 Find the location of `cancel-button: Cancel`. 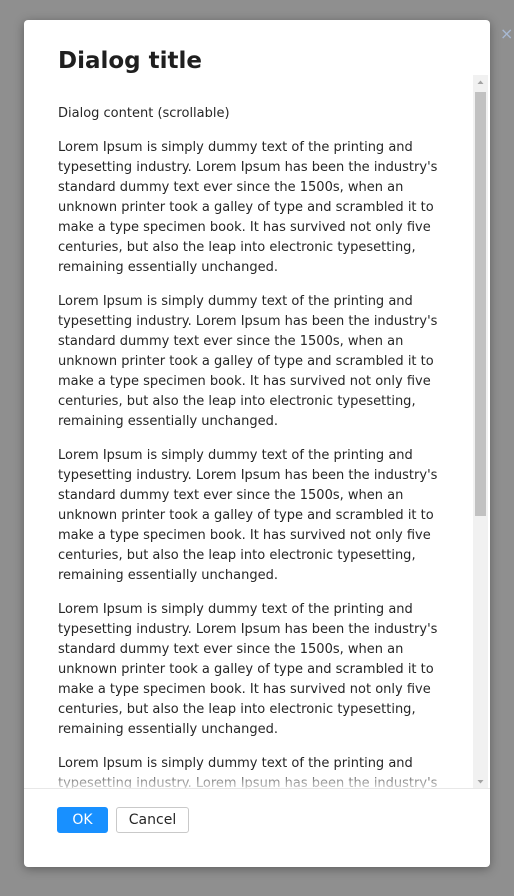

cancel-button: Cancel is located at coordinates (152, 820).